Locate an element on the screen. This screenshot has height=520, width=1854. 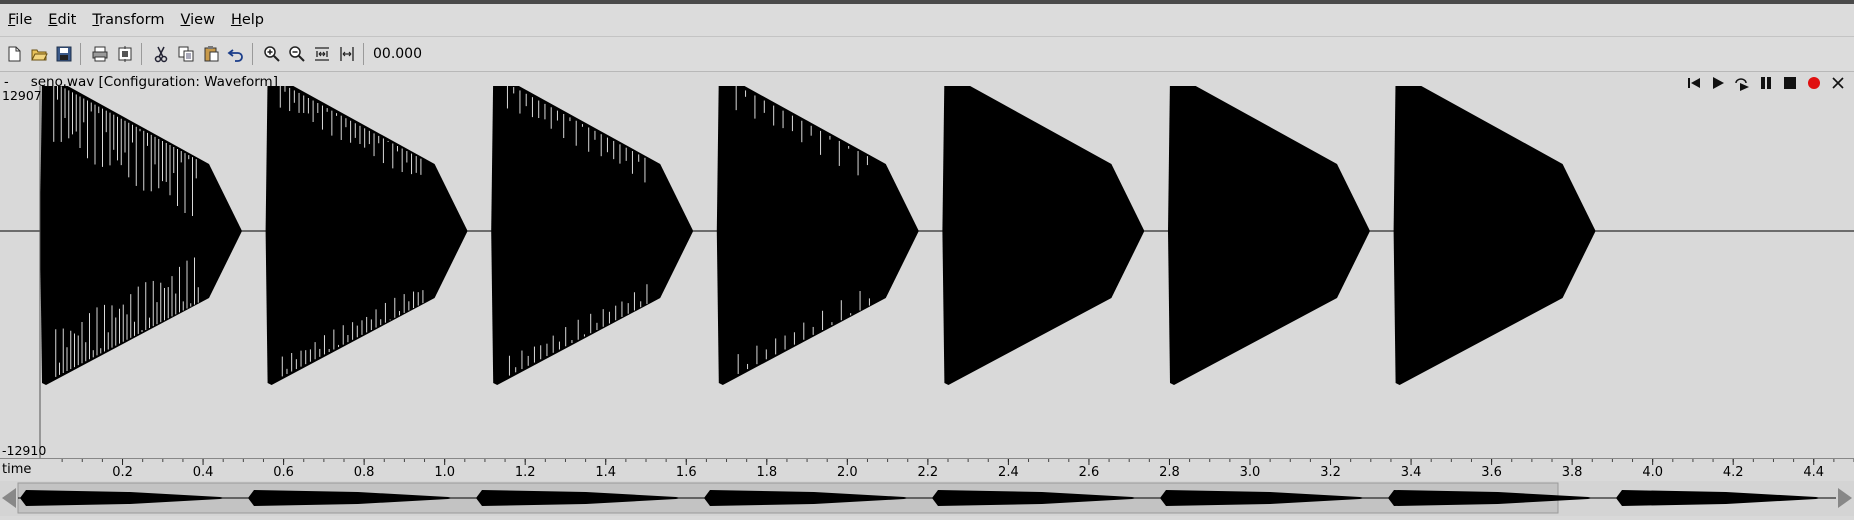
print-button is located at coordinates (100, 54).